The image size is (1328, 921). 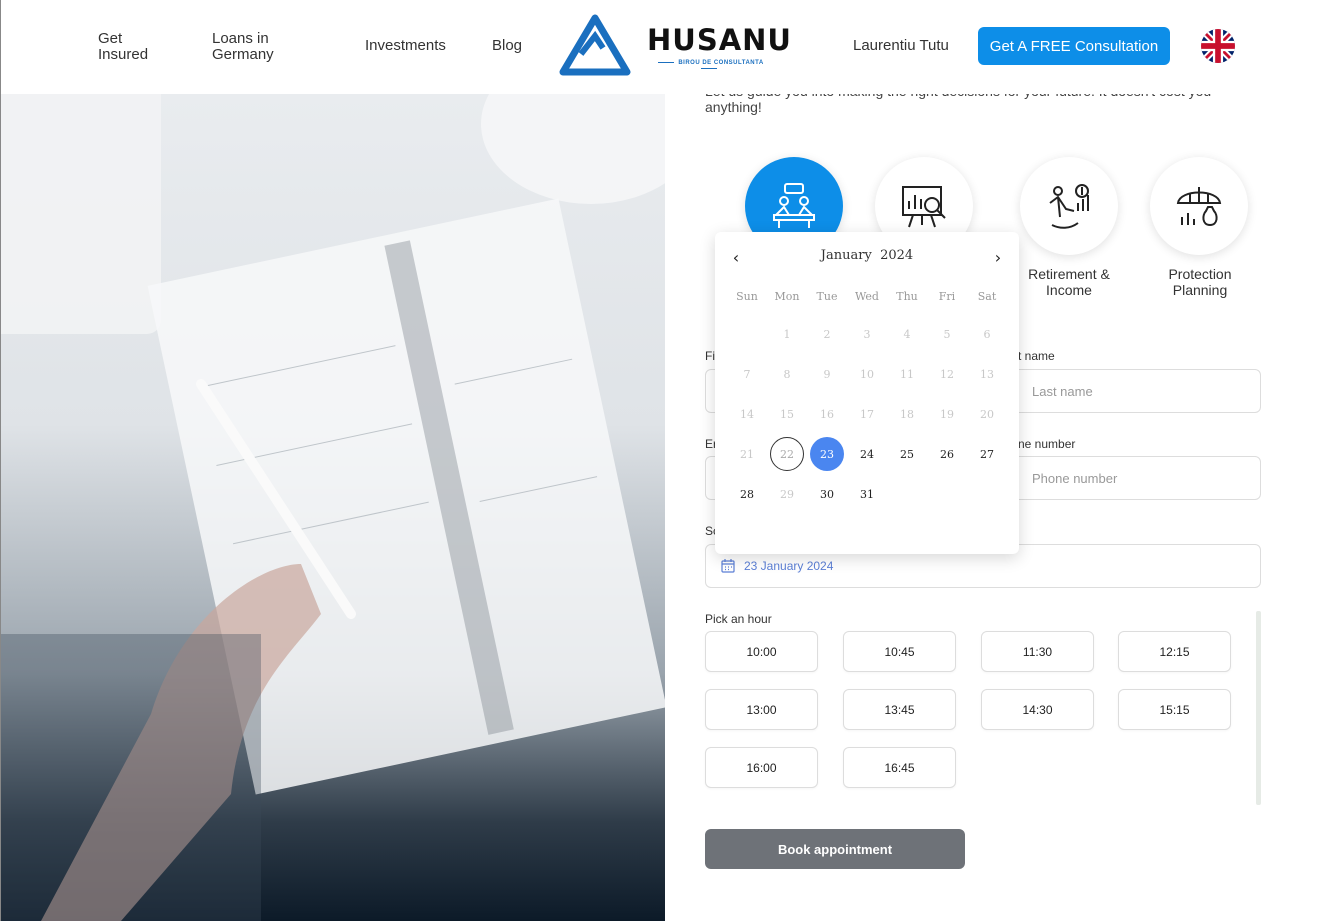 I want to click on hours-scrollbar, so click(x=1258, y=708).